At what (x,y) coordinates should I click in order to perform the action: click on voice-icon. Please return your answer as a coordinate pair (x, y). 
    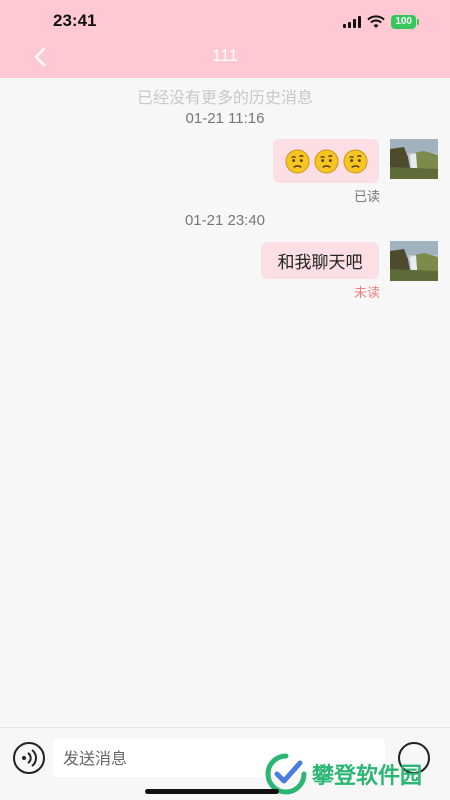
    Looking at the image, I should click on (29, 758).